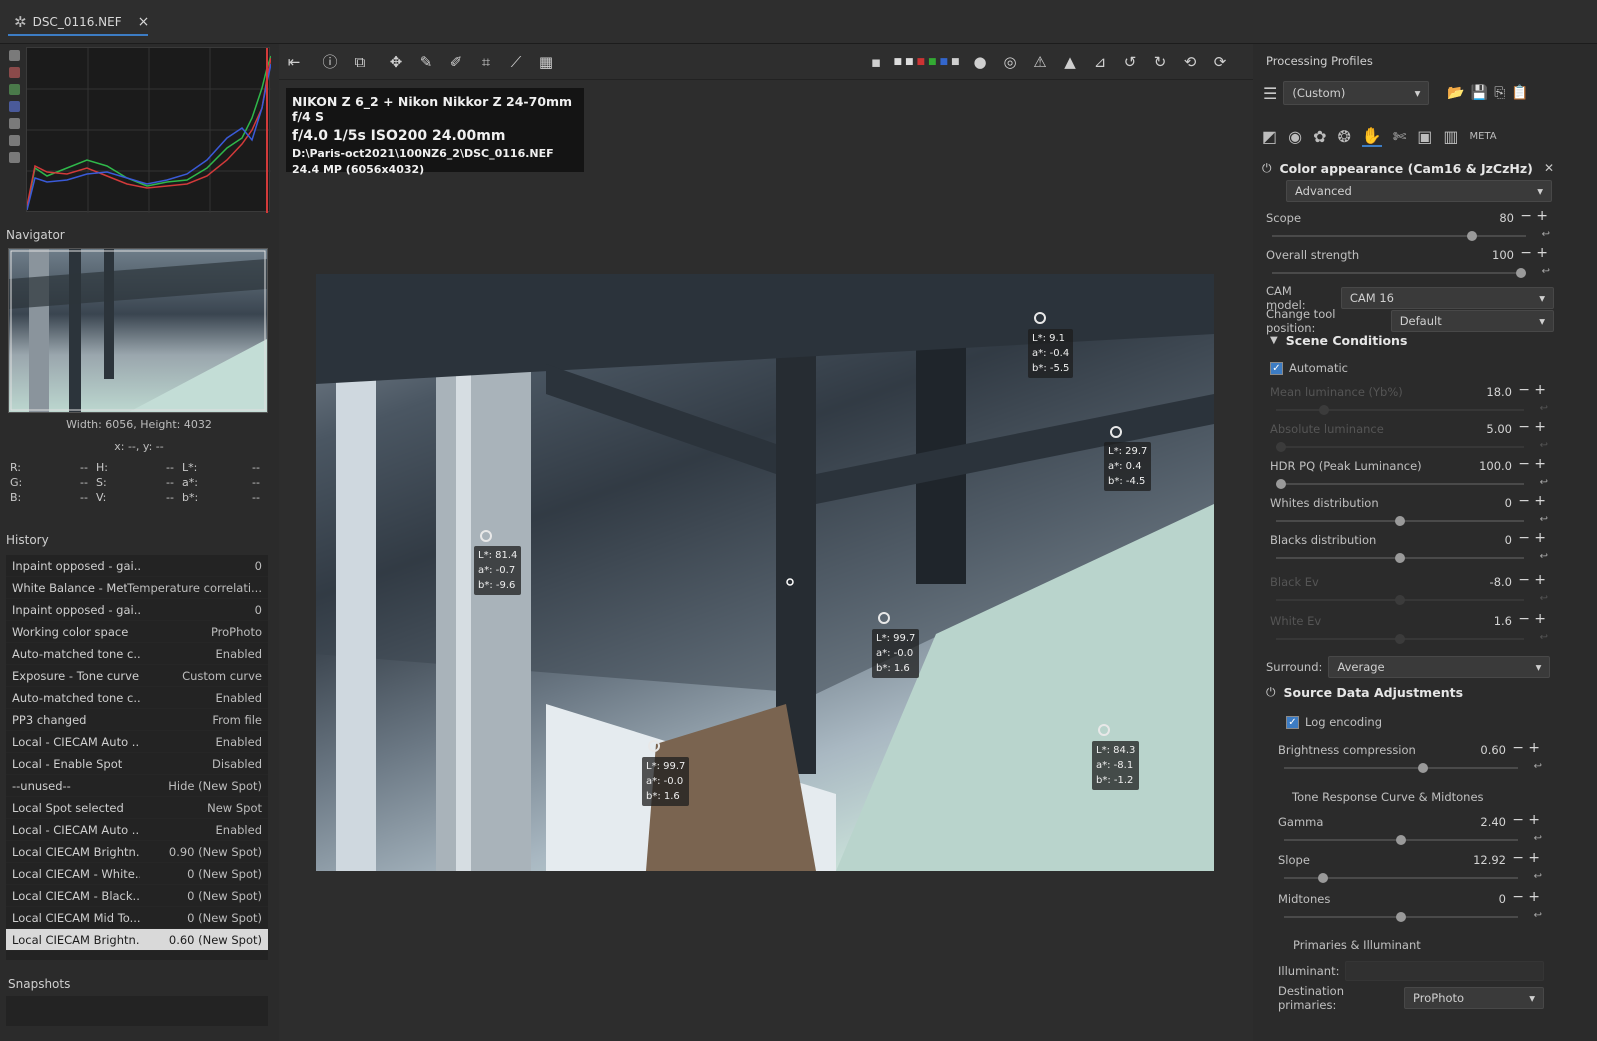  I want to click on tool-position-select: Default ▾, so click(1472, 321).